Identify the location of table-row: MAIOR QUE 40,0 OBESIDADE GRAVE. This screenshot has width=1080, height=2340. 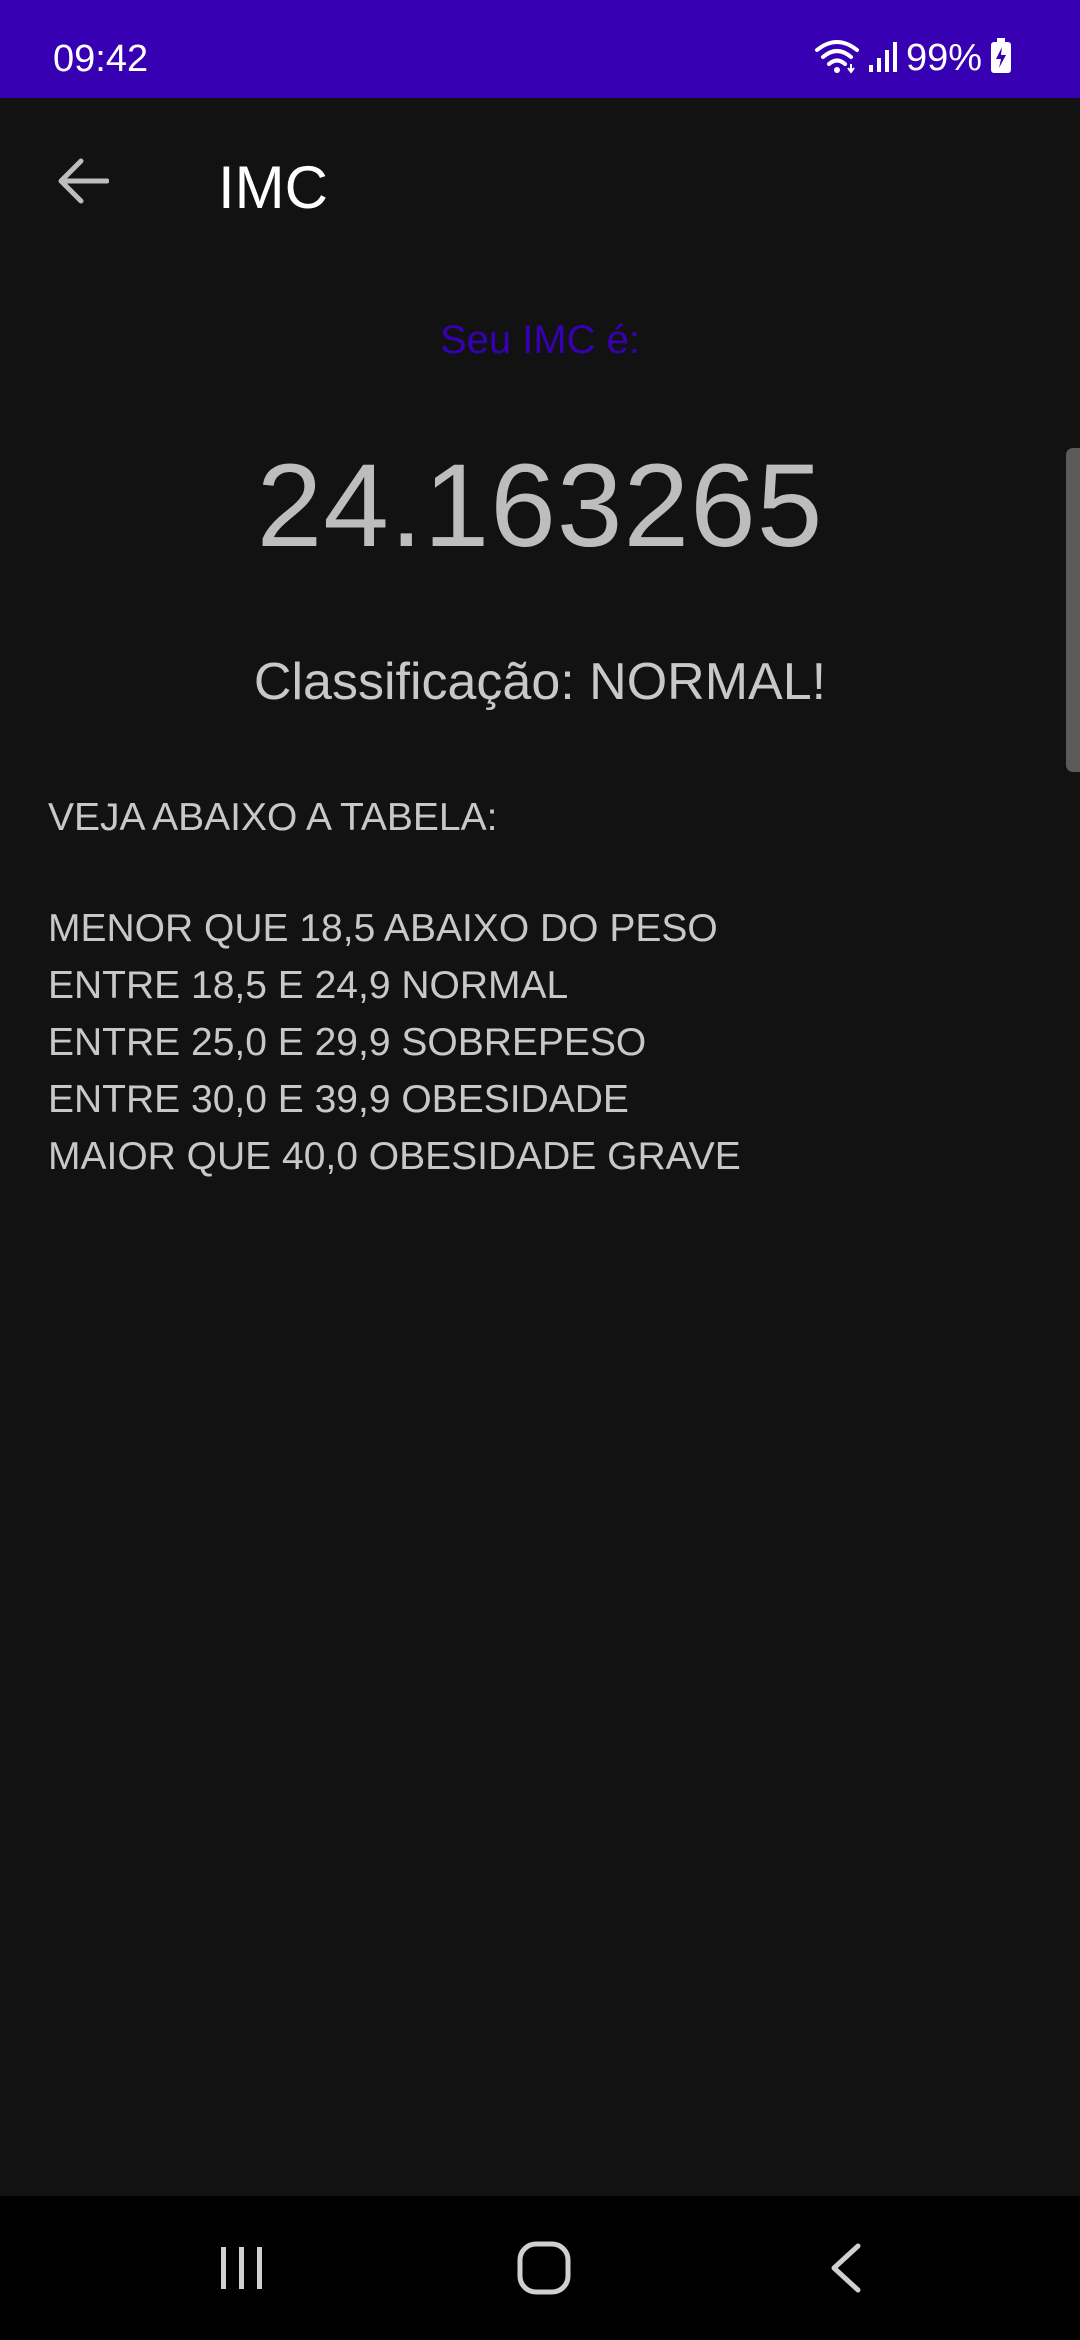
(394, 1156).